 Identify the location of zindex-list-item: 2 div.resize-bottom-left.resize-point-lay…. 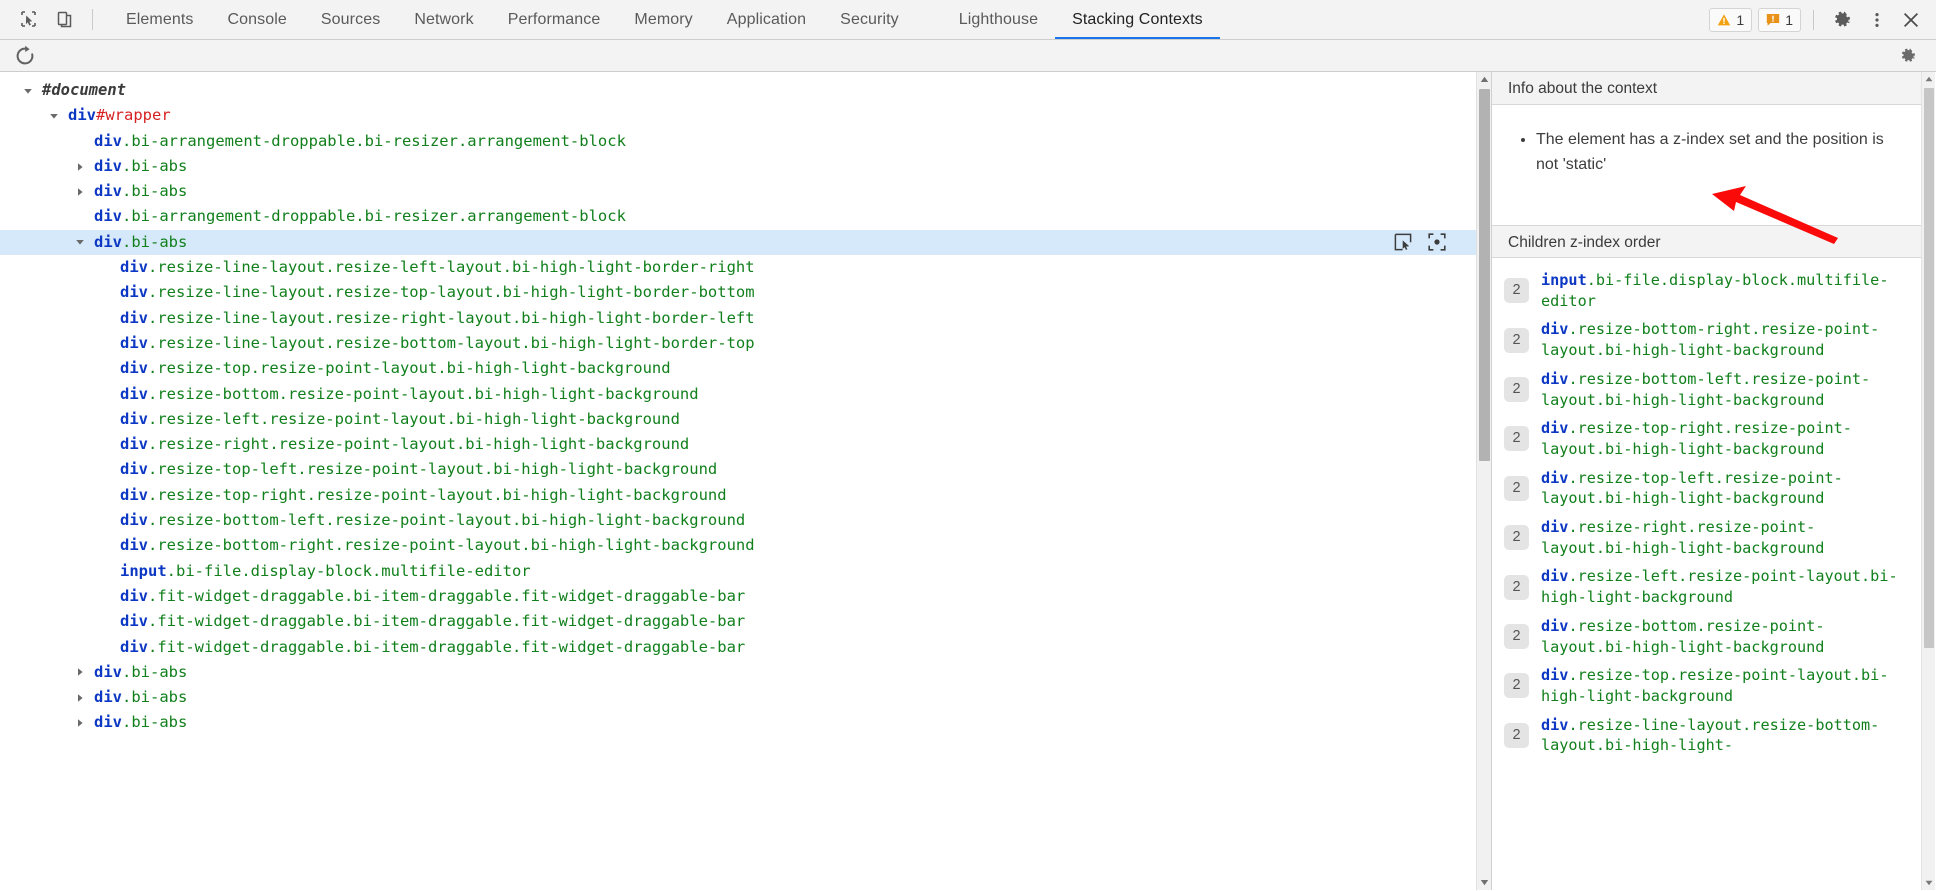
(1702, 389).